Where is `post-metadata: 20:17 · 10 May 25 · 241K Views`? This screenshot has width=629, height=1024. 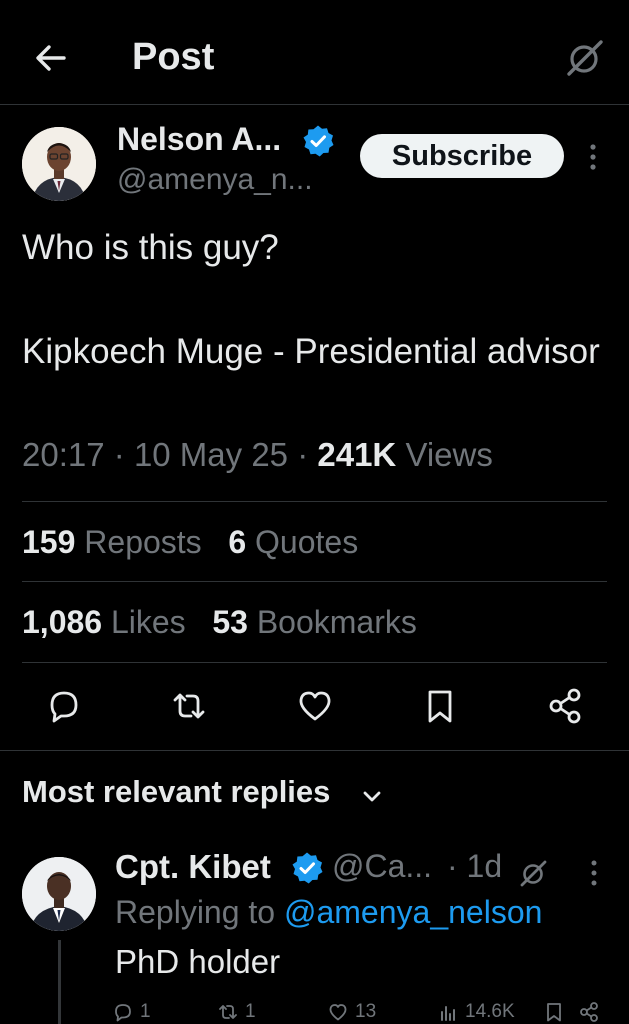 post-metadata: 20:17 · 10 May 25 · 241K Views is located at coordinates (257, 455).